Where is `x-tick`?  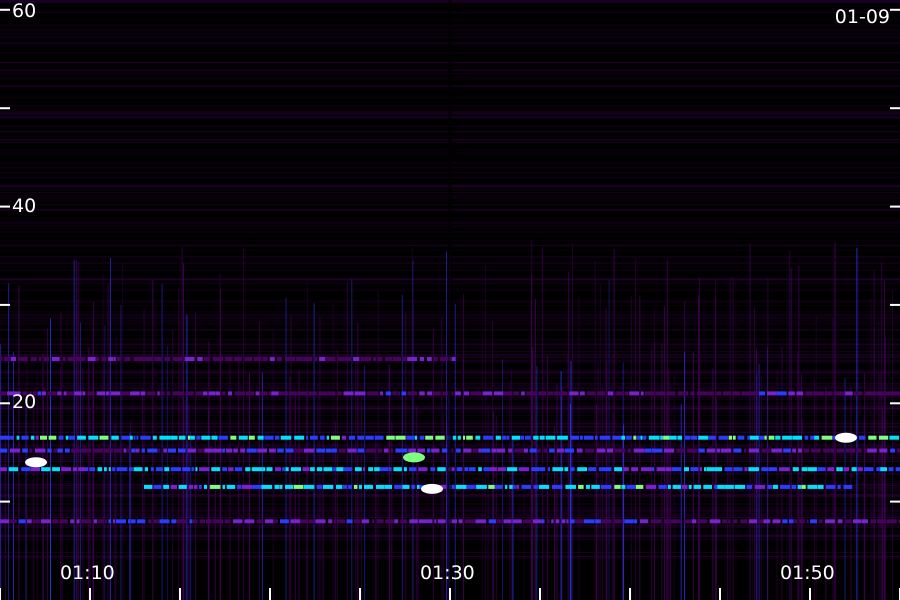
x-tick is located at coordinates (0, 594).